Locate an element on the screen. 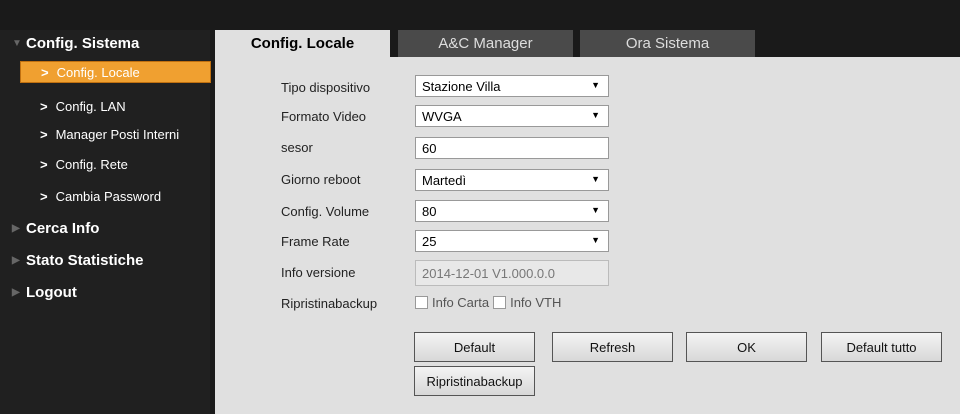 The image size is (960, 414). section-label: Cerca Info is located at coordinates (63, 228).